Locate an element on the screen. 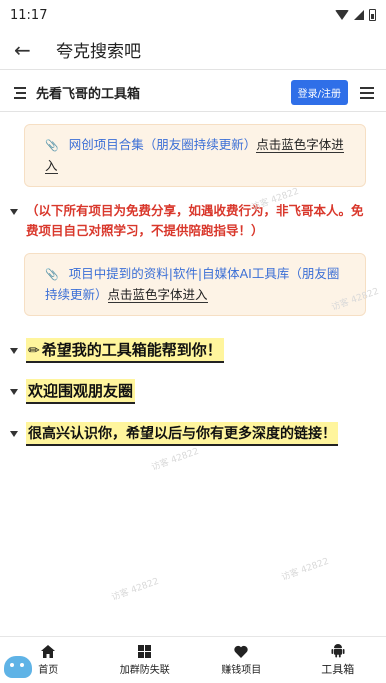 The width and height of the screenshot is (386, 683). toggle-heading: 很高兴认识你，希望以后与你有更多深度的链接！ is located at coordinates (191, 434).